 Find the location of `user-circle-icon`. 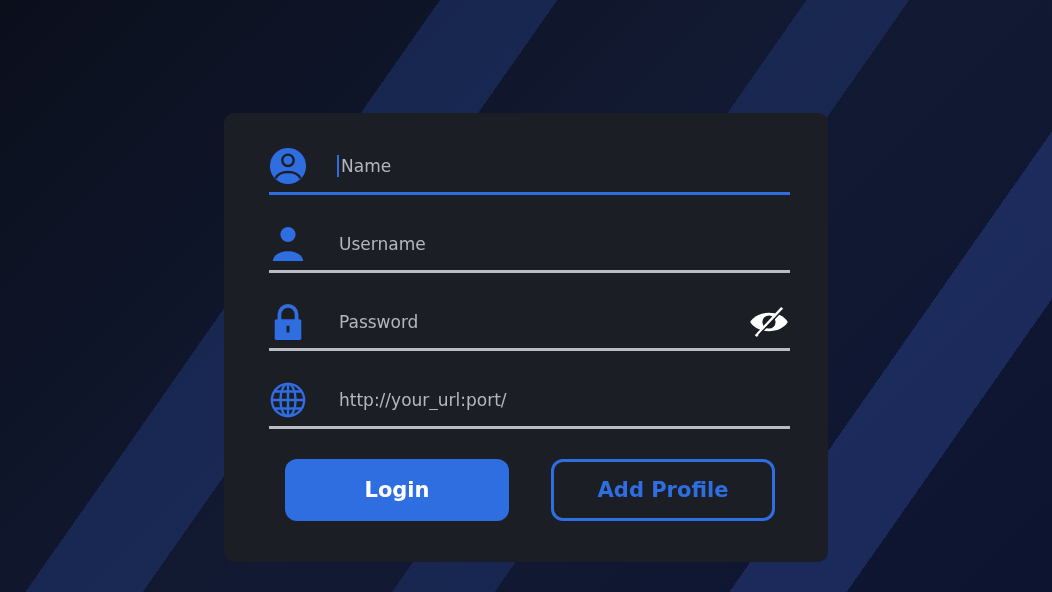

user-circle-icon is located at coordinates (288, 165).